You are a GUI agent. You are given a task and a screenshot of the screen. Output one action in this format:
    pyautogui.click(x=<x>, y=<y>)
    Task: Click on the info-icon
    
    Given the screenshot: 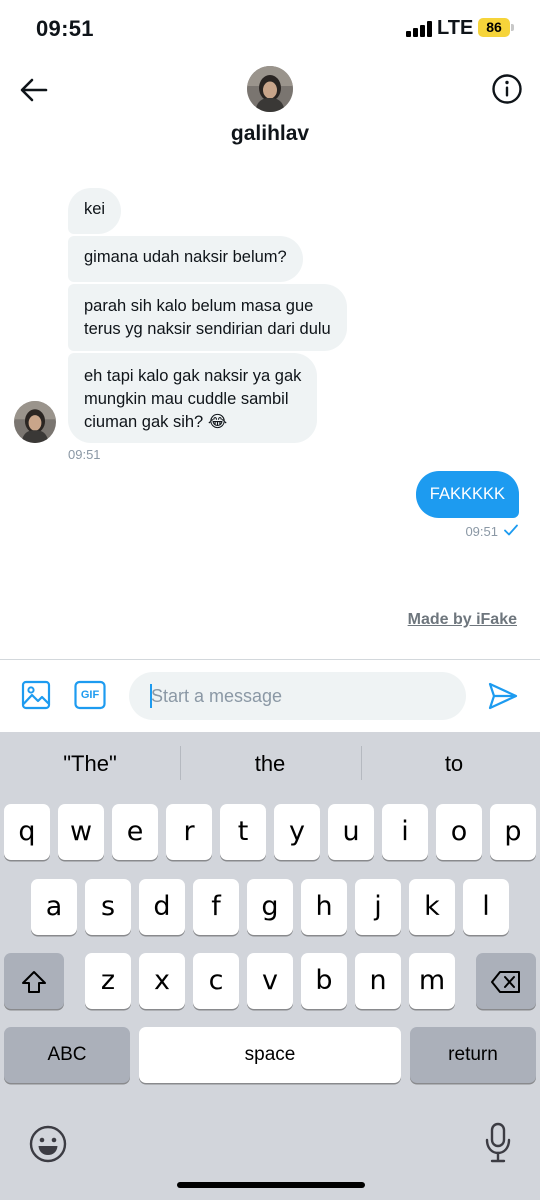 What is the action you would take?
    pyautogui.click(x=507, y=89)
    